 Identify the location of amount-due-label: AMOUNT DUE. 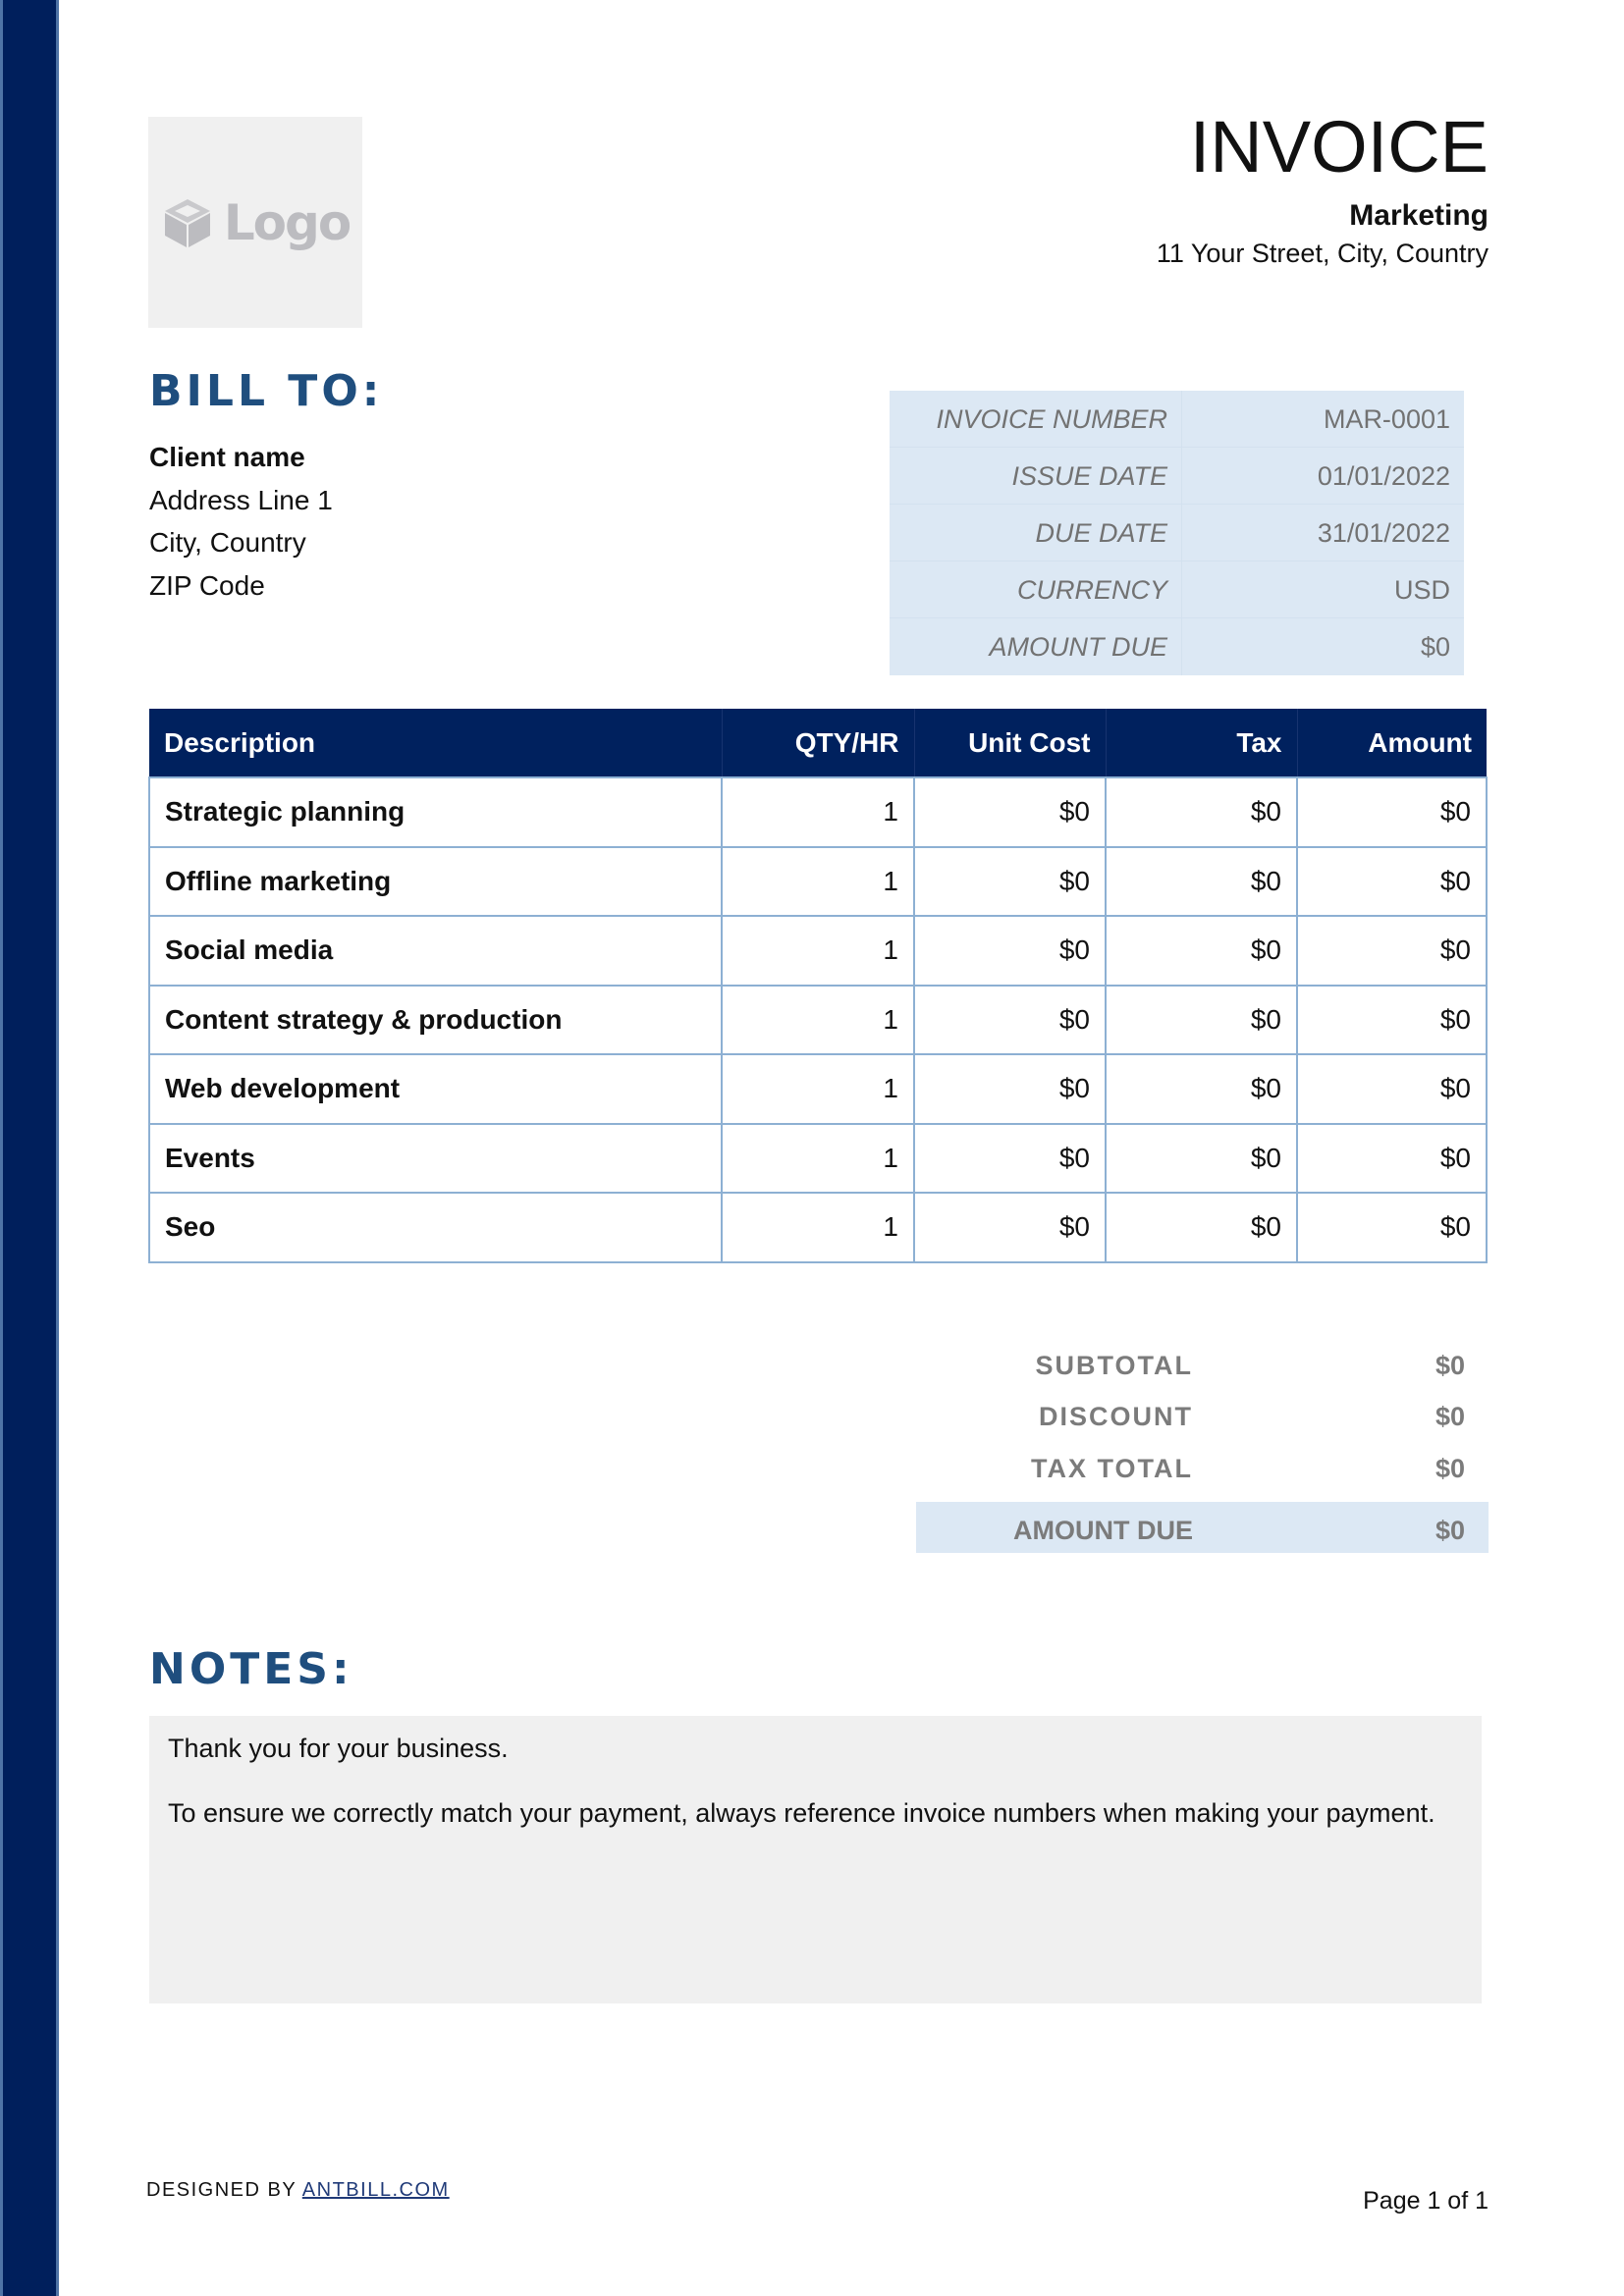
(1103, 1530).